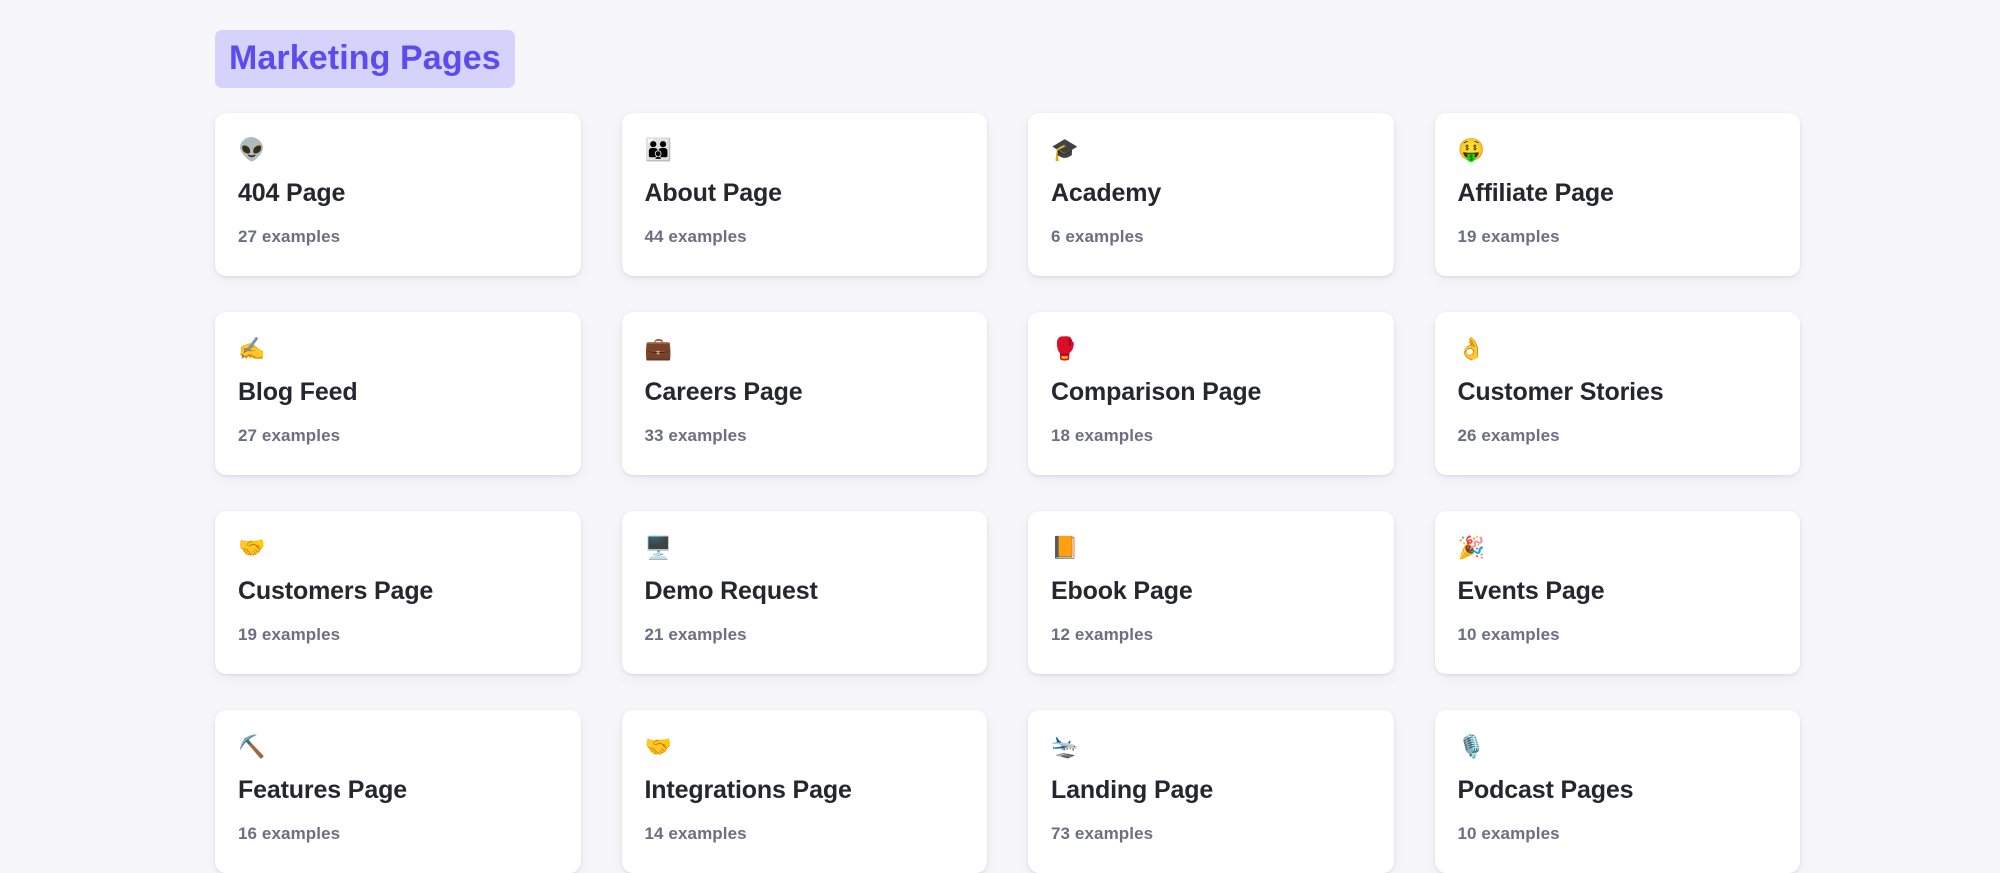  What do you see at coordinates (1065, 747) in the screenshot?
I see `airplane-departure-icon: 🛬` at bounding box center [1065, 747].